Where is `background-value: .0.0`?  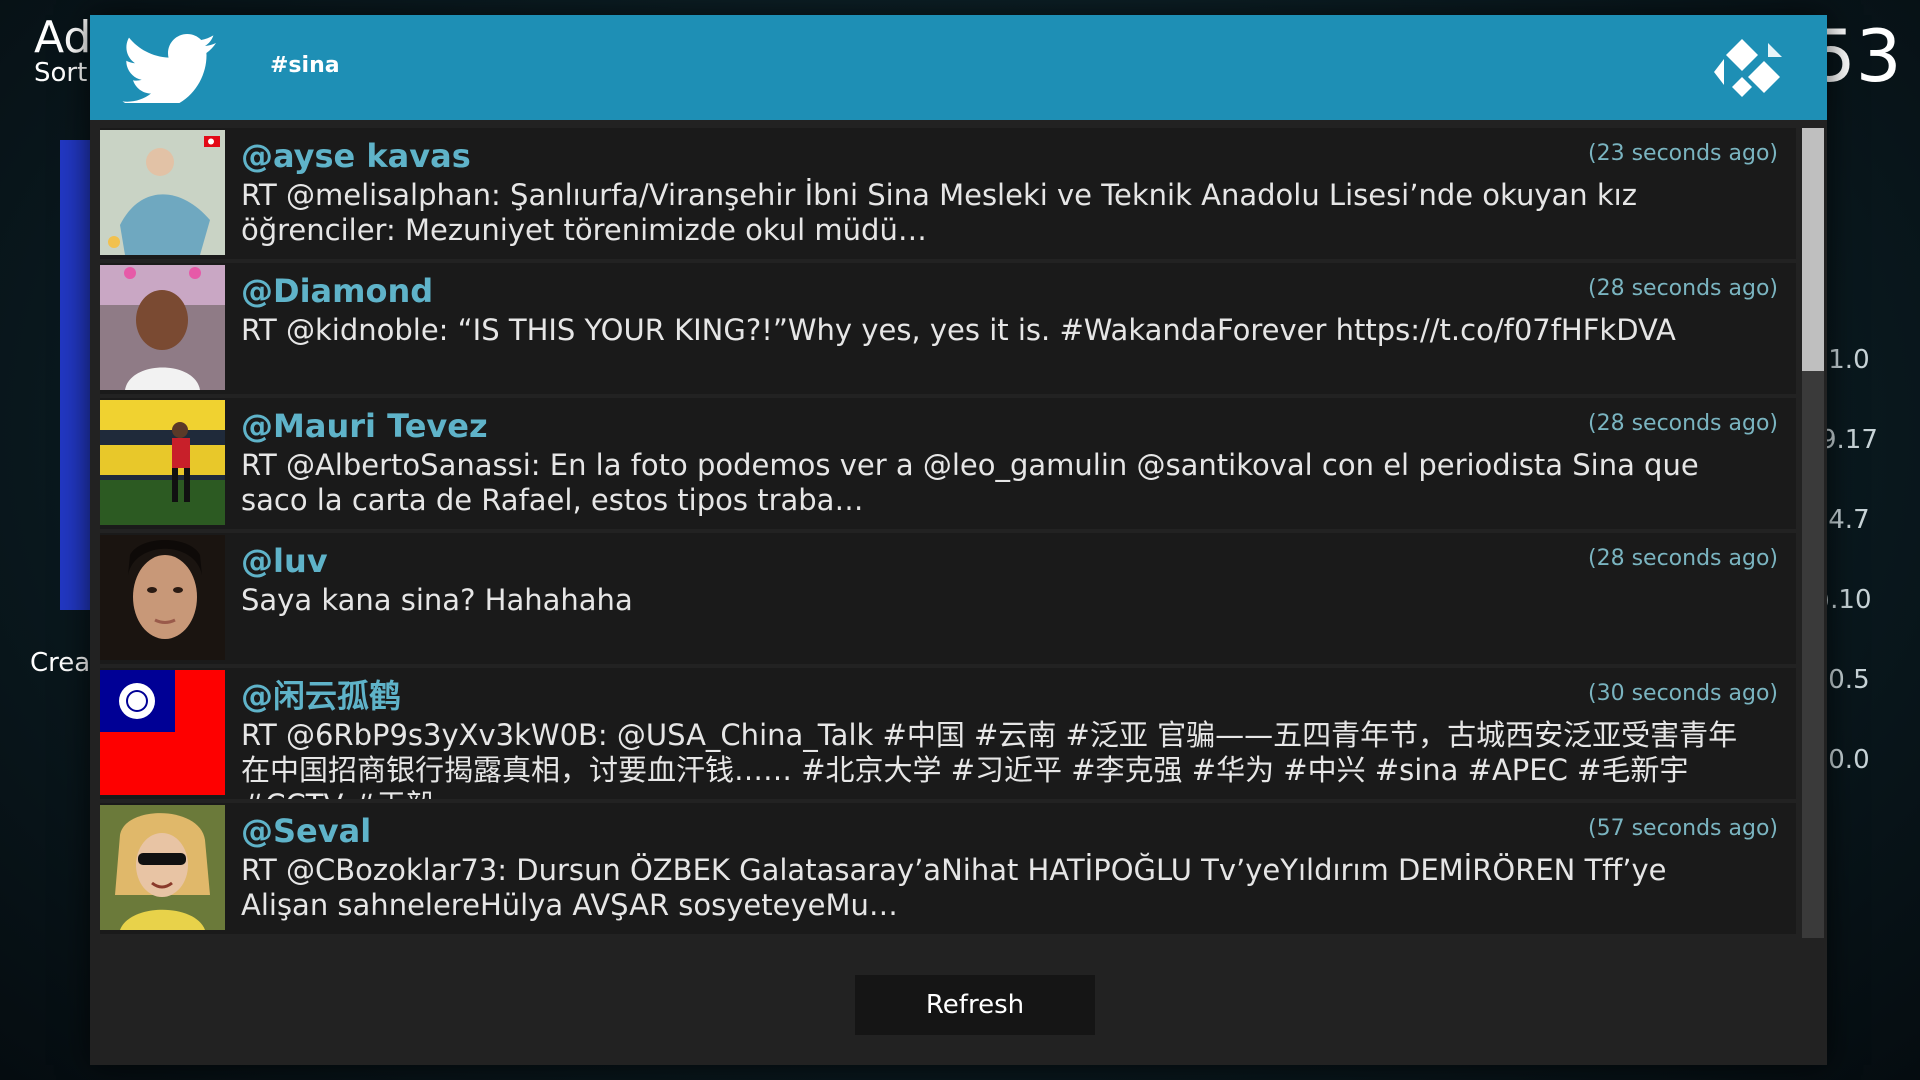
background-value: .0.0 is located at coordinates (1845, 760).